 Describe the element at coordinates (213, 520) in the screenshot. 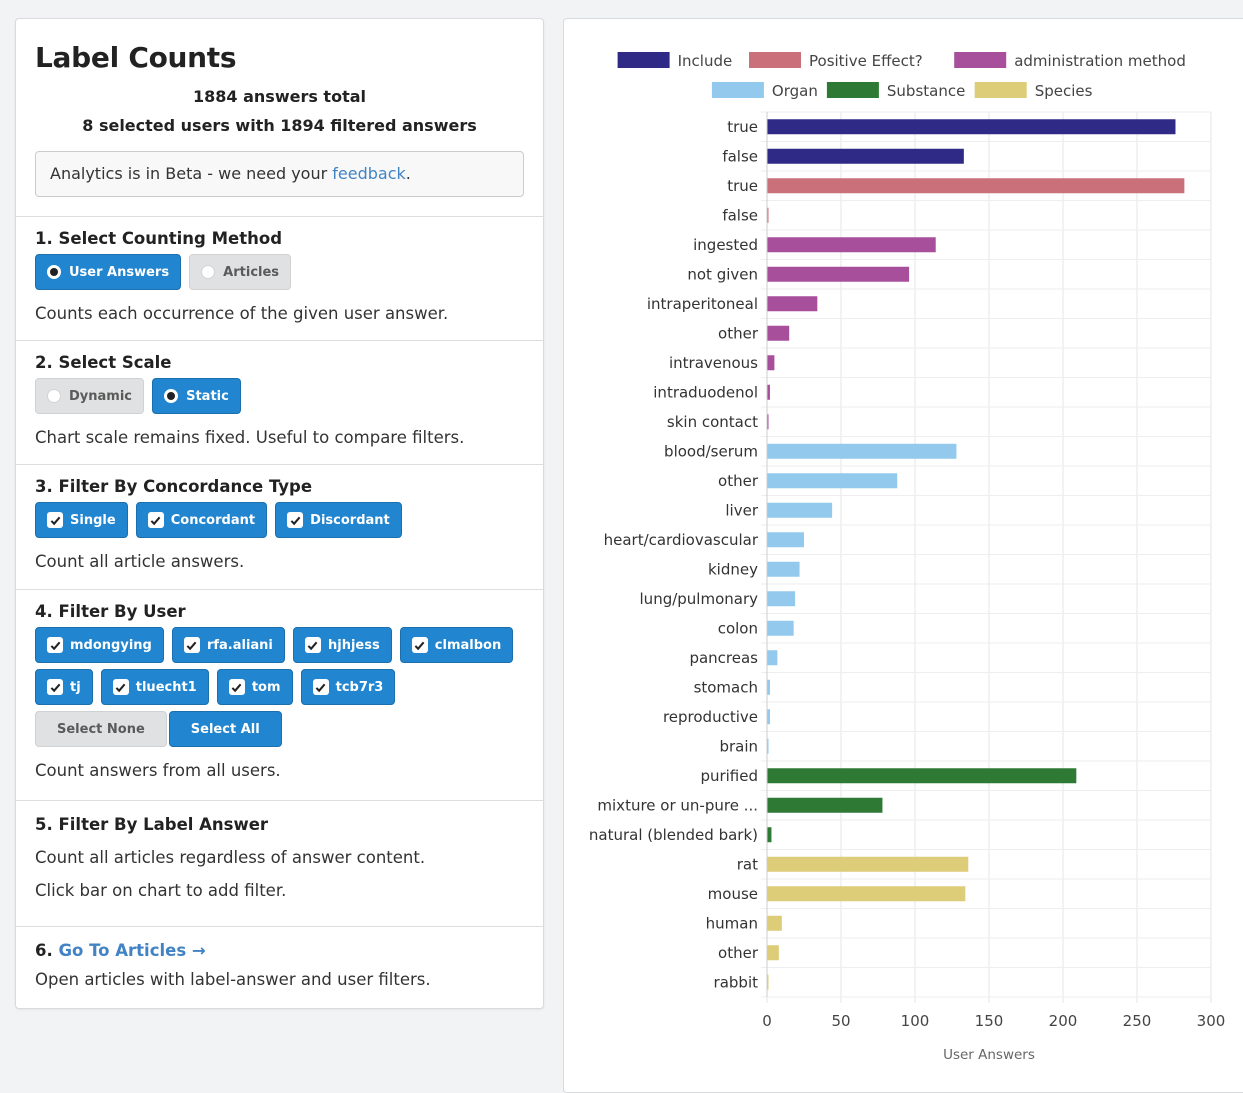

I see `concordant-label: Concordant` at that location.